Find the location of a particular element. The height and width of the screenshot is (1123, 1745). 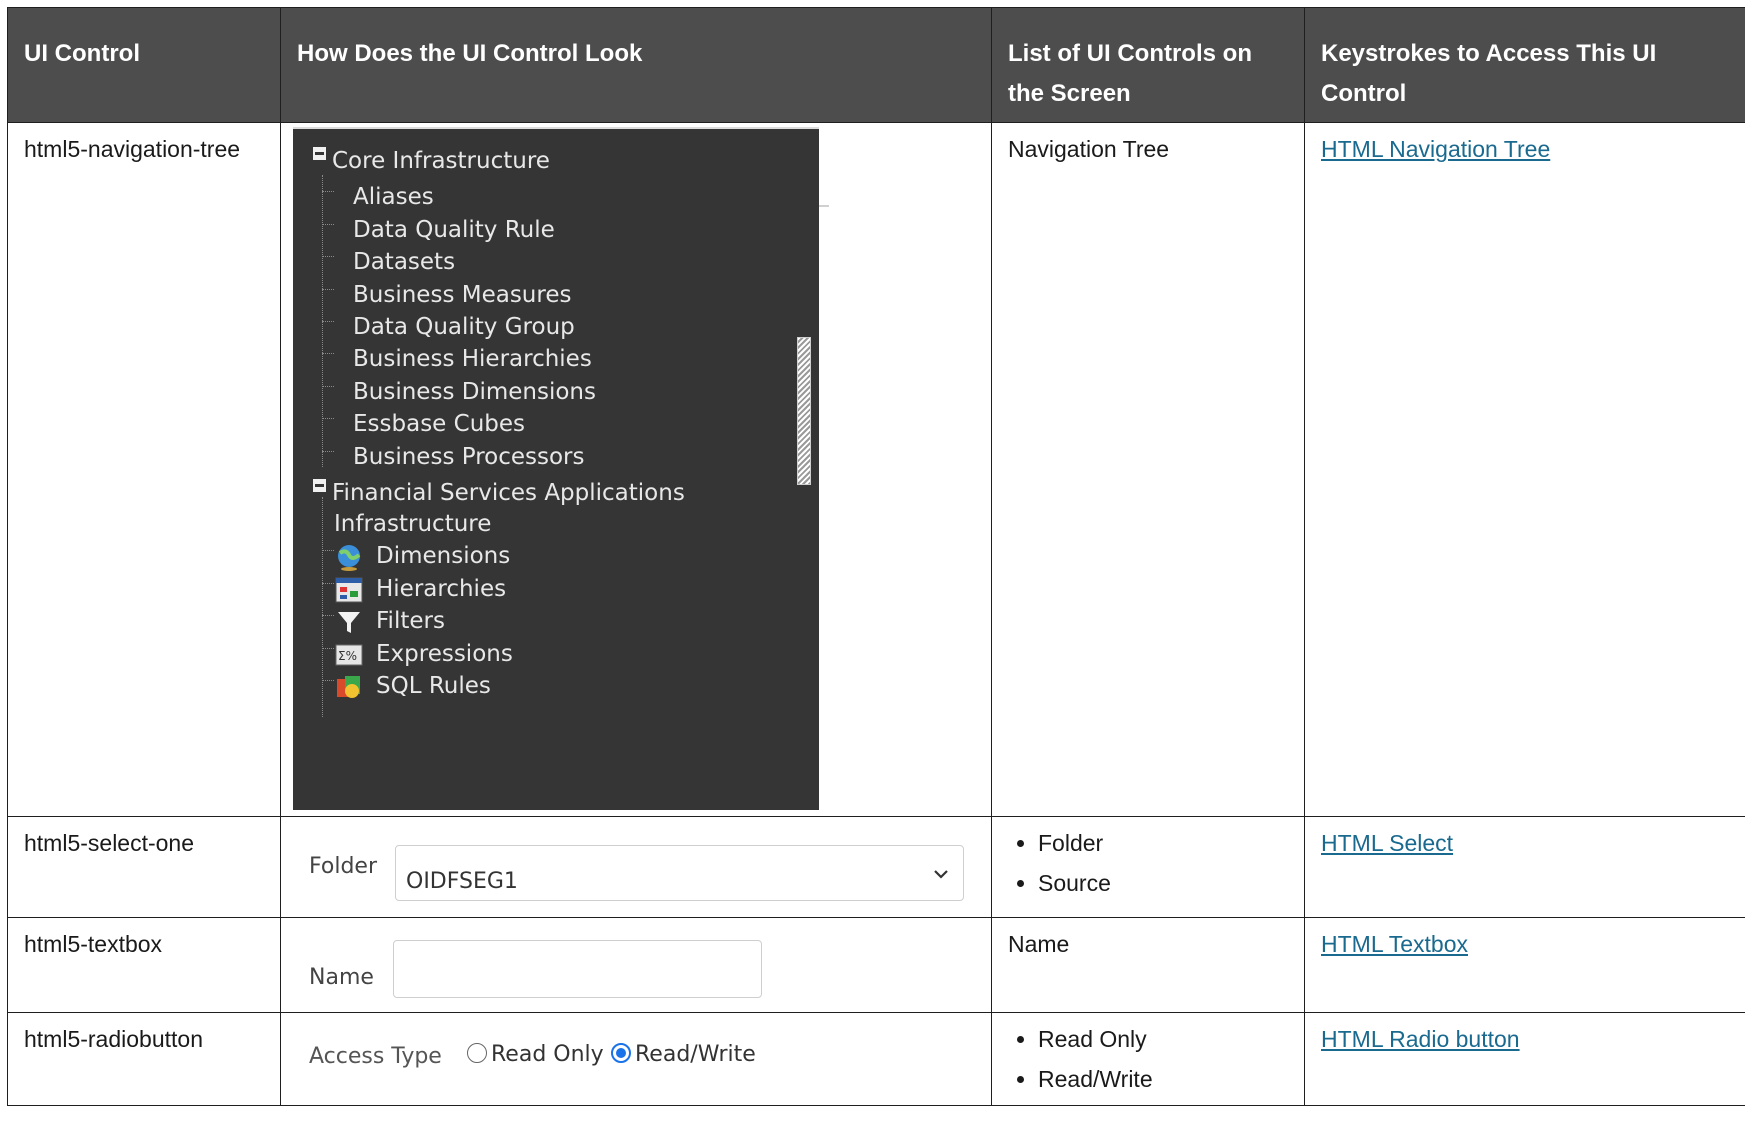

list-item: Source is located at coordinates (1163, 883).